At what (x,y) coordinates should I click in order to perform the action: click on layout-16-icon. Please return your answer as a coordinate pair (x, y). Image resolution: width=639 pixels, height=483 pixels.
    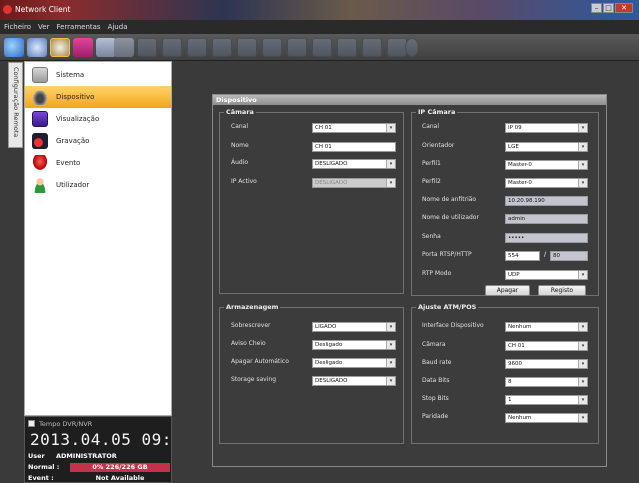
    Looking at the image, I should click on (322, 47).